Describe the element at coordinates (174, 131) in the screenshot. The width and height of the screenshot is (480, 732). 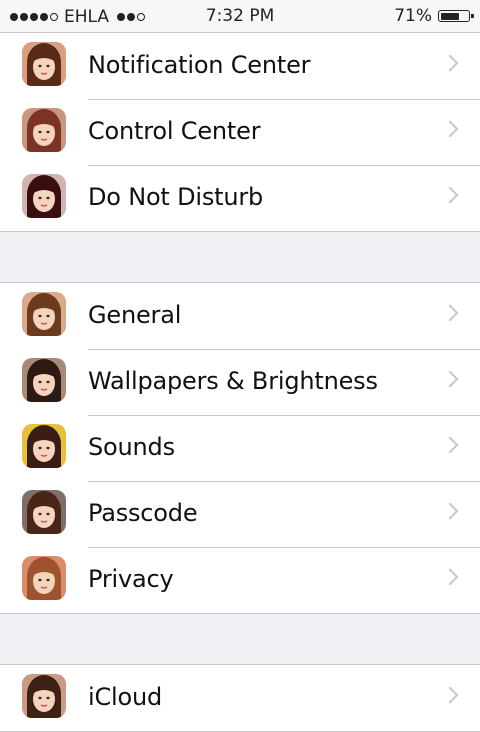
I see `row-label: Control Center` at that location.